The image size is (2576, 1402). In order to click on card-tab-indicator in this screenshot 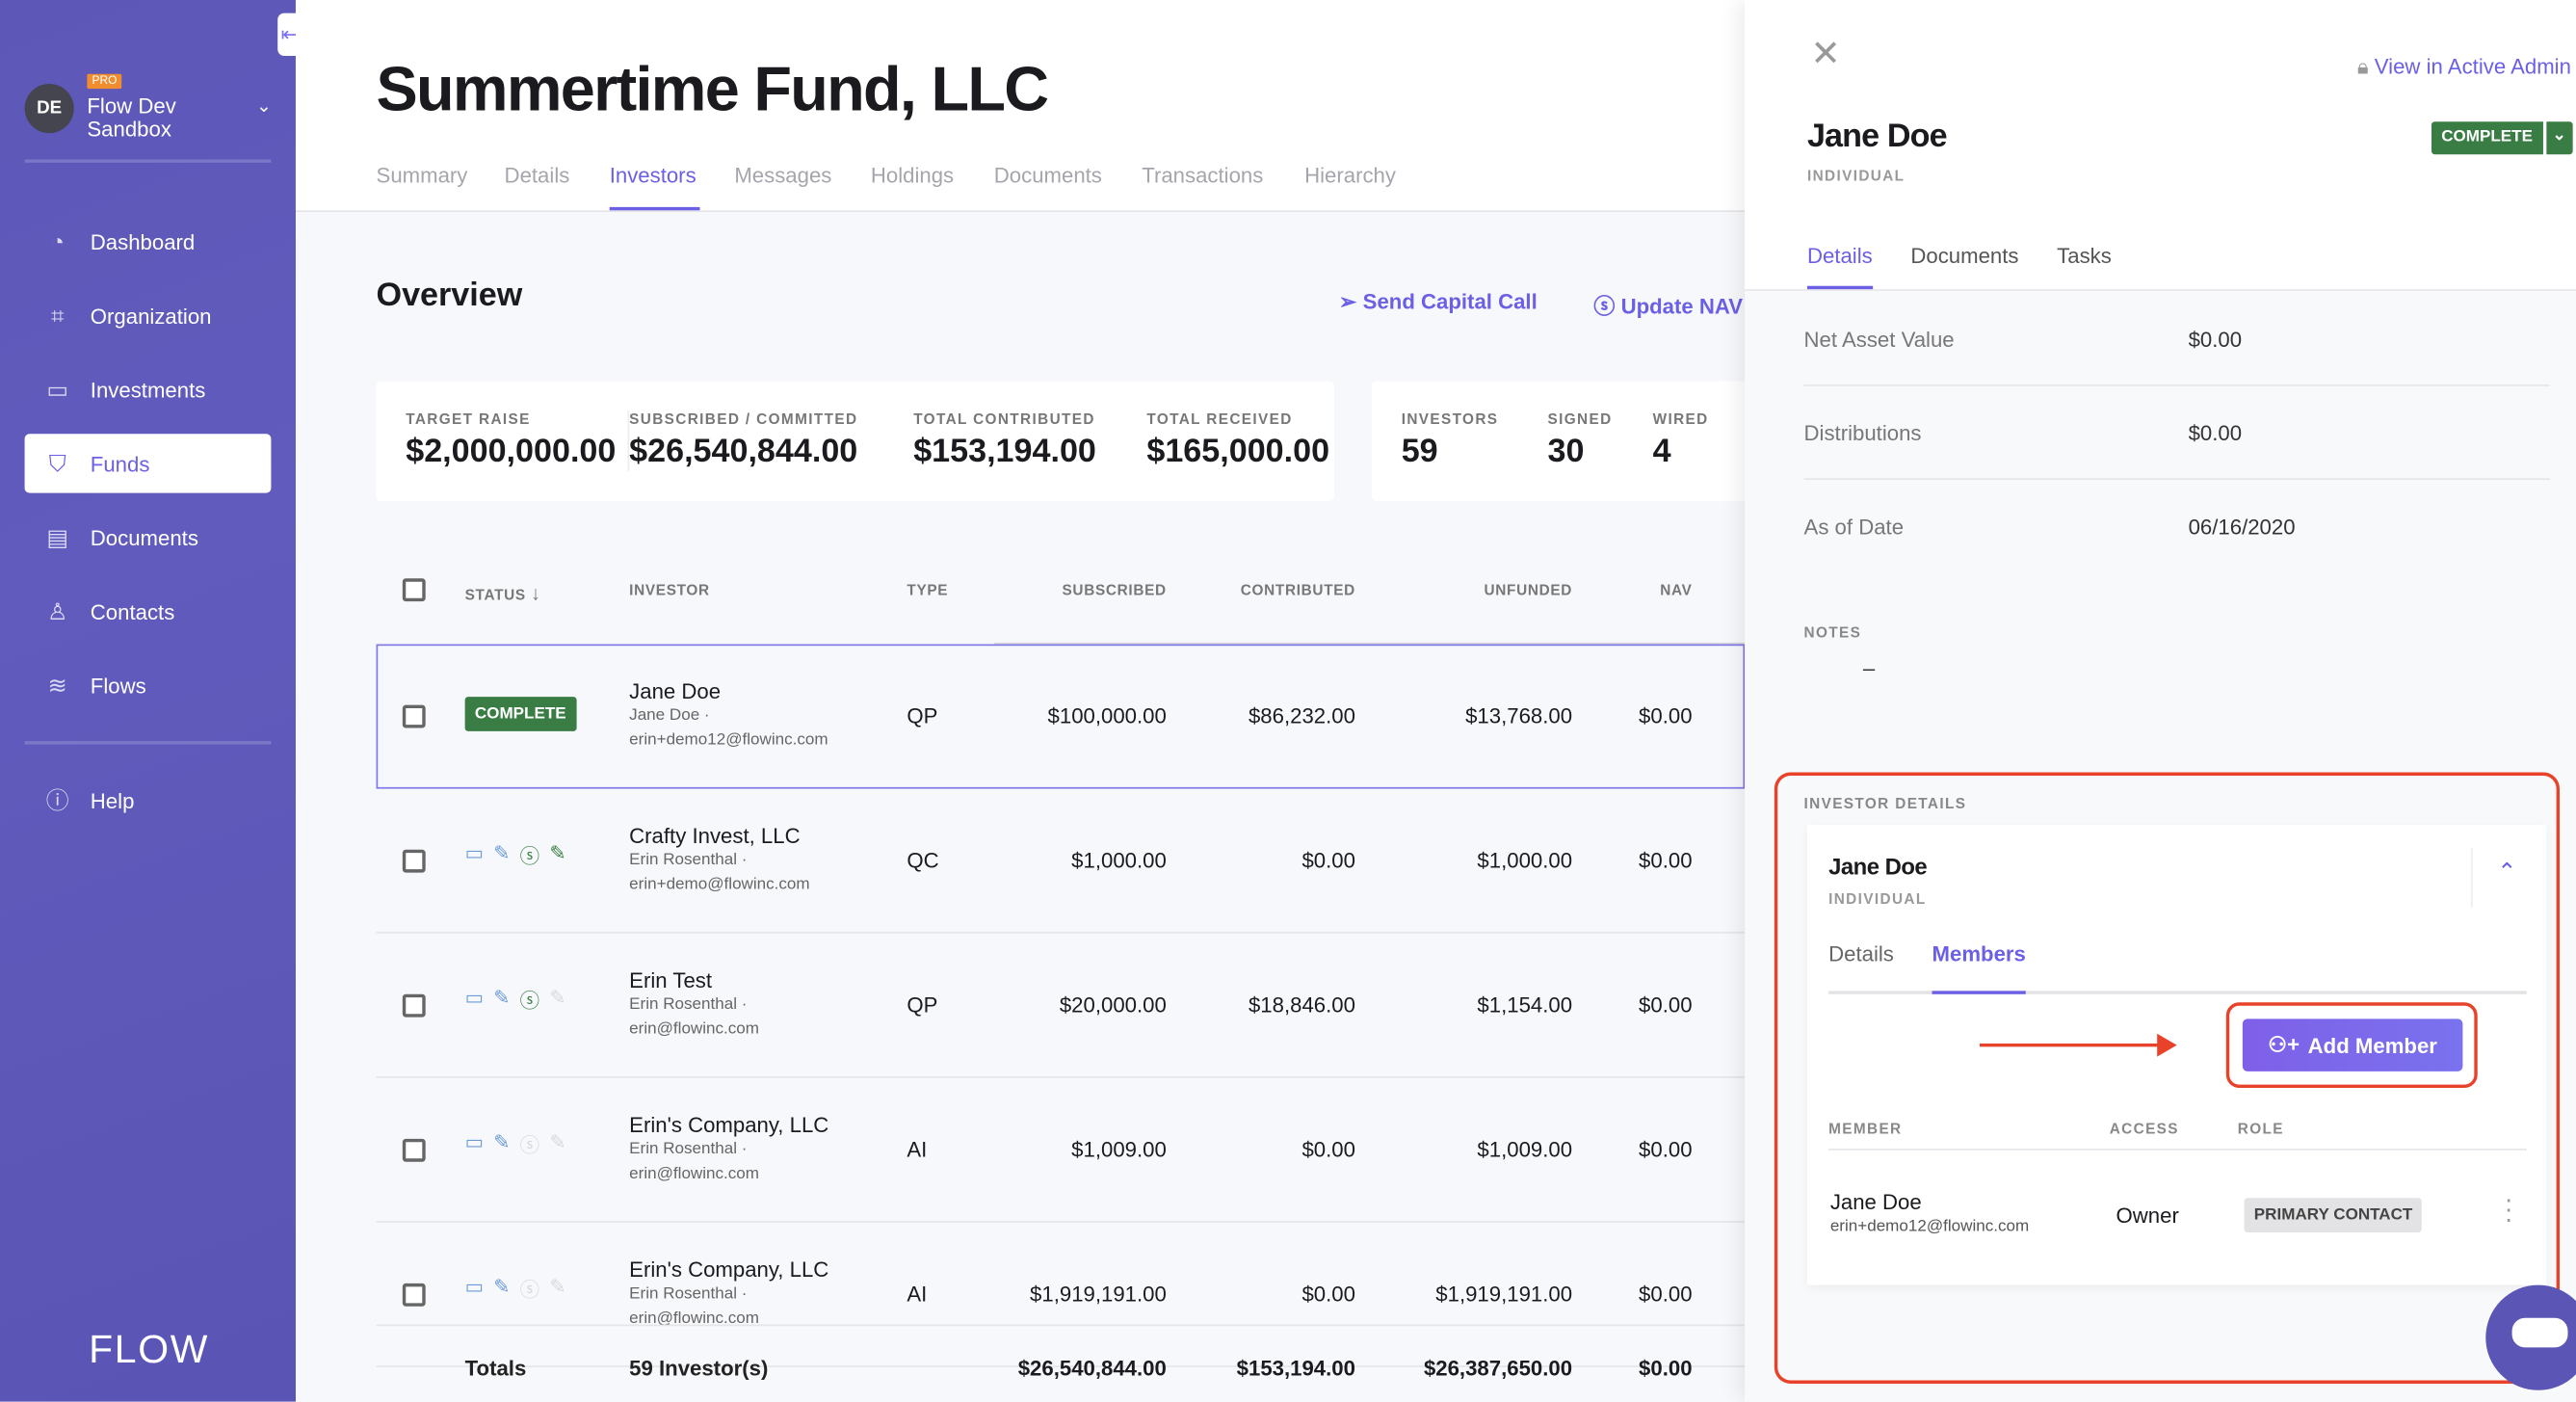, I will do `click(1979, 993)`.